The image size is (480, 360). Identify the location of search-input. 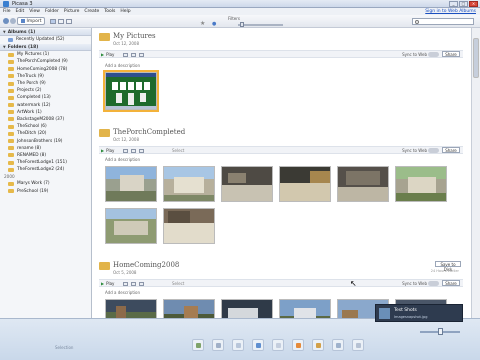
(443, 21).